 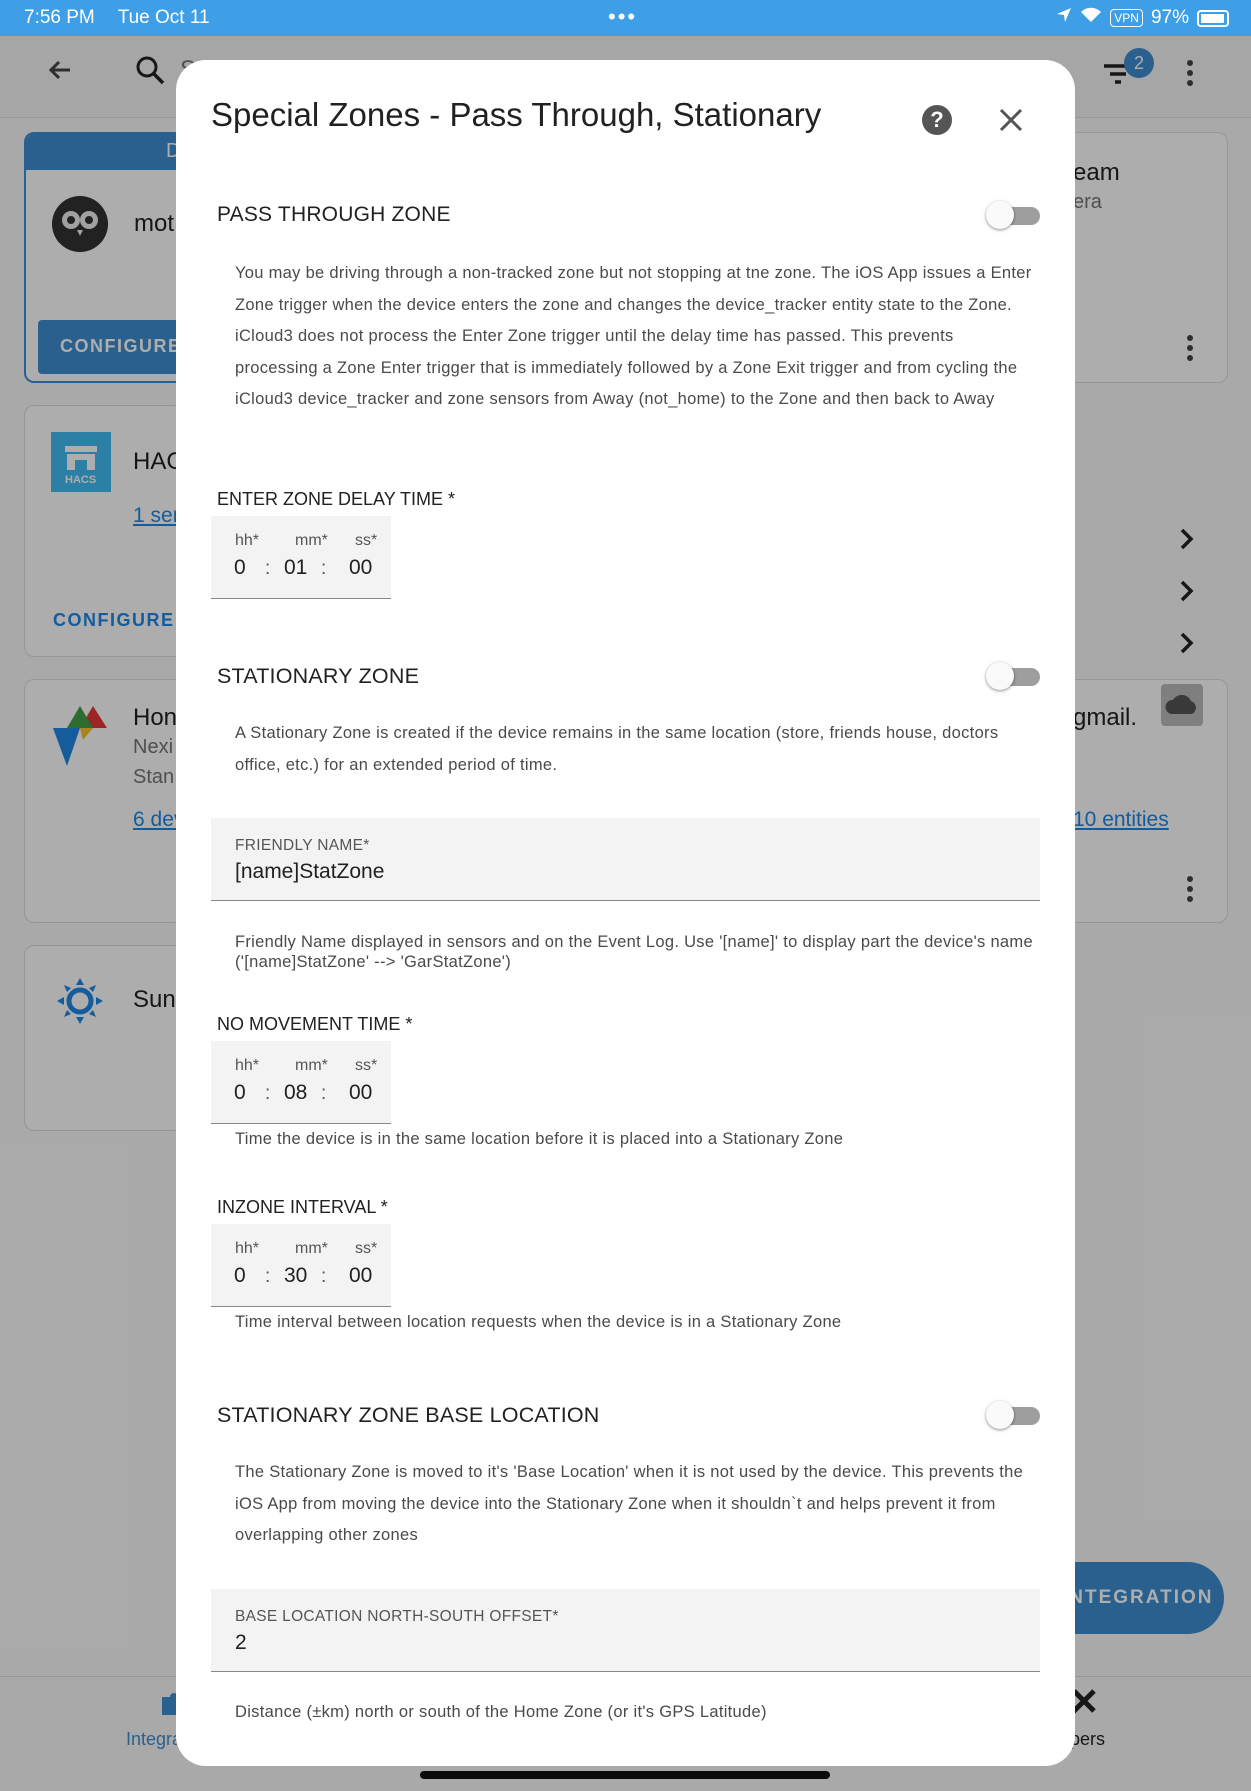 I want to click on friendly-name-label: FRIENDLY NAME*, so click(x=302, y=845).